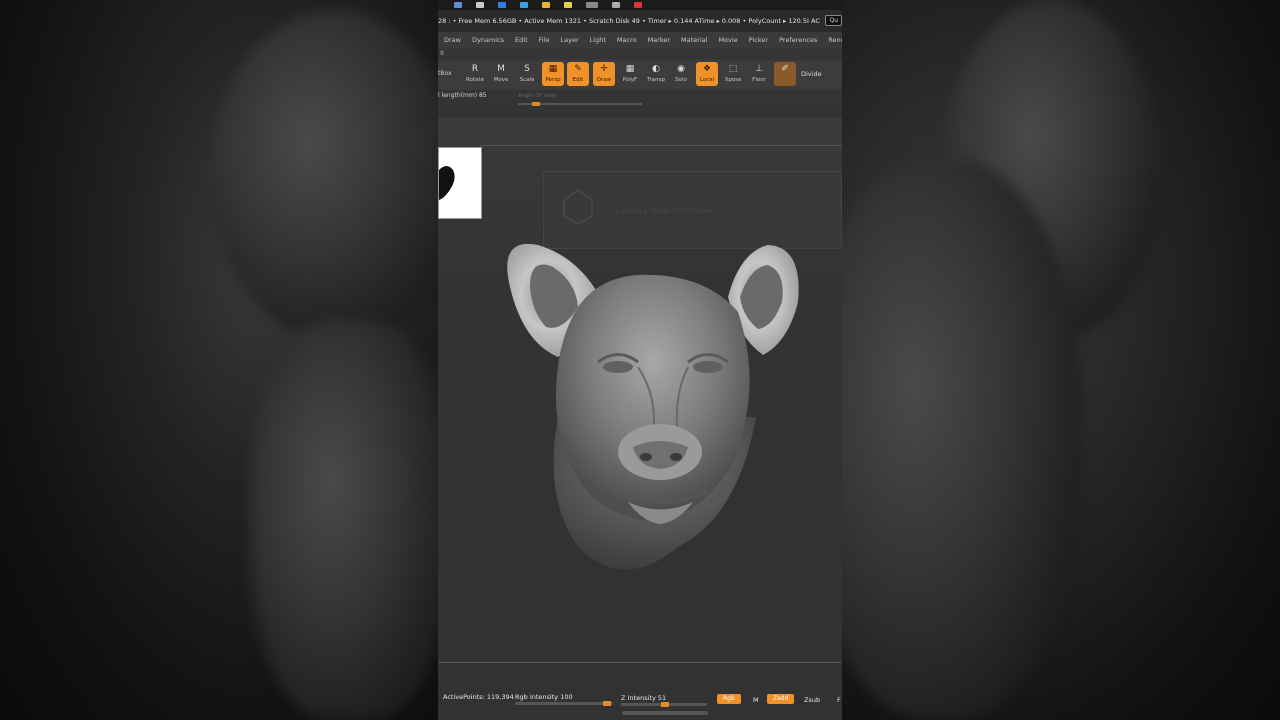  What do you see at coordinates (544, 40) in the screenshot?
I see `menu-item-file: File` at bounding box center [544, 40].